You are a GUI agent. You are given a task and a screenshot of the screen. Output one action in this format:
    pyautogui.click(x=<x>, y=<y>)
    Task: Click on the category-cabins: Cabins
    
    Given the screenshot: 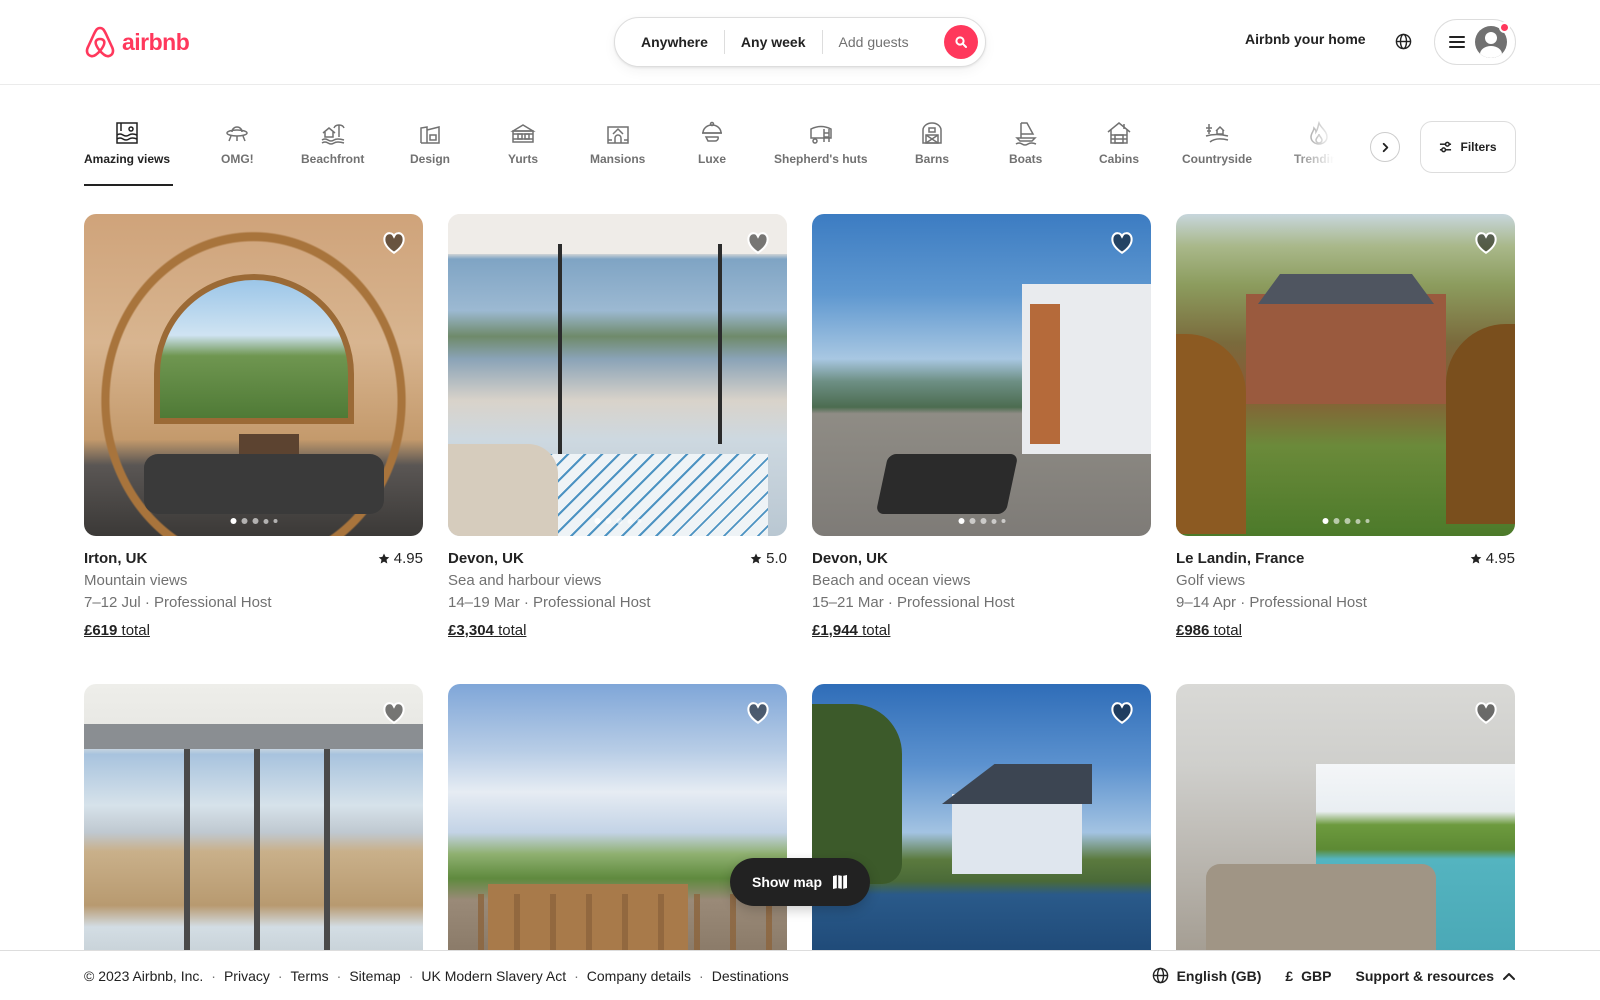 What is the action you would take?
    pyautogui.click(x=1119, y=143)
    